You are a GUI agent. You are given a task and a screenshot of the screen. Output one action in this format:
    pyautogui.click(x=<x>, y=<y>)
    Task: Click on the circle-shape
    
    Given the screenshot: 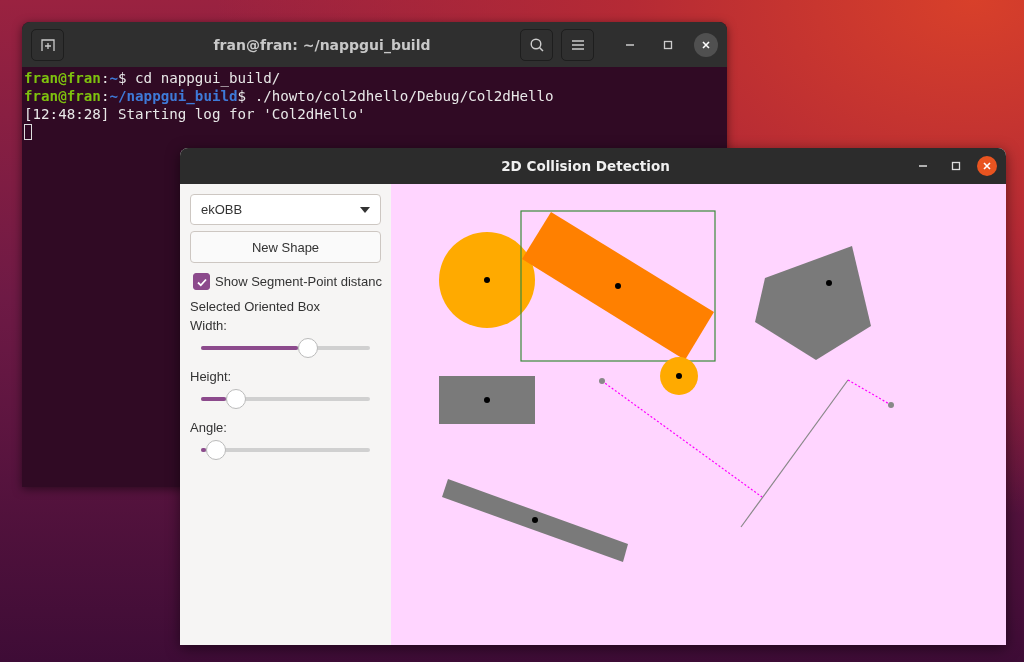 What is the action you would take?
    pyautogui.click(x=679, y=376)
    